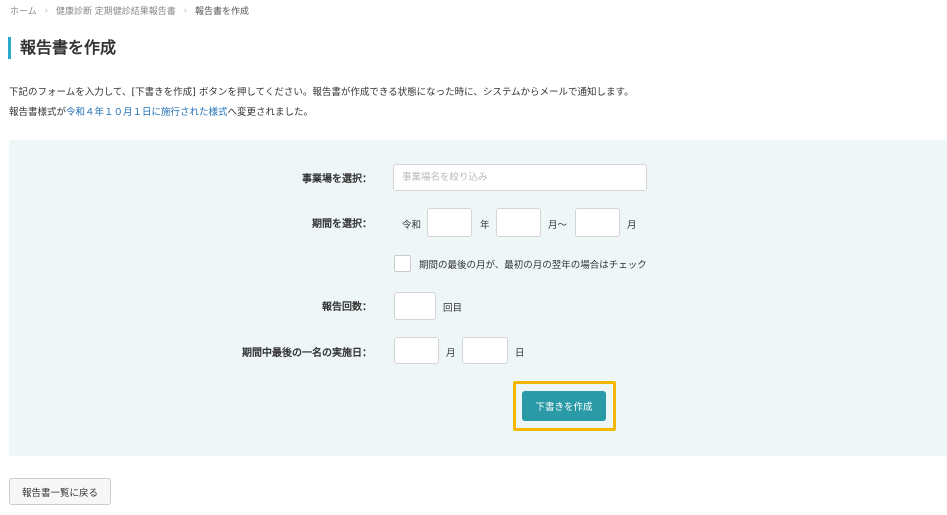  I want to click on period-label: 期間を選択：, so click(342, 224).